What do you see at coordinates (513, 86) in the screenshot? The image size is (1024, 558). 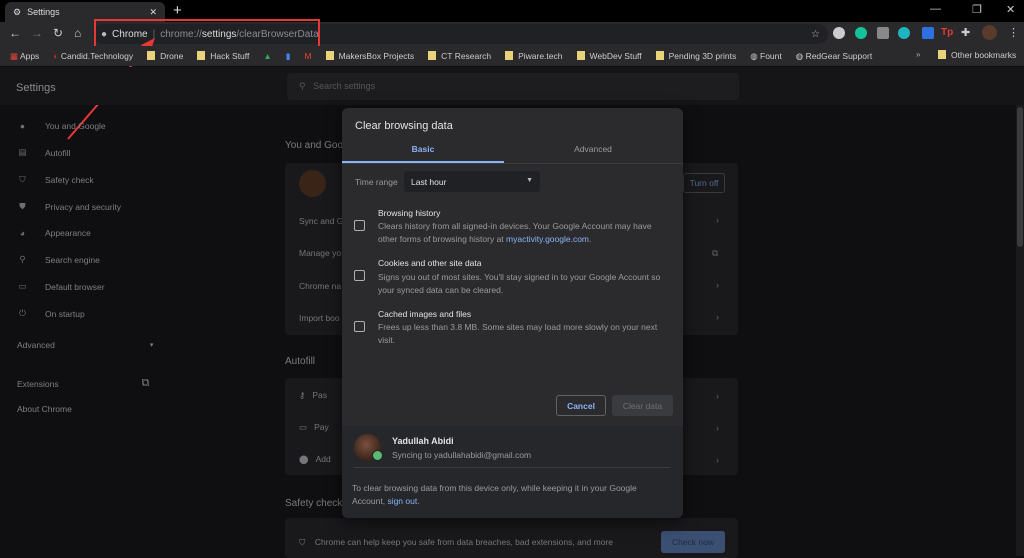 I see `search-settings-input: ⚲ Search settings` at bounding box center [513, 86].